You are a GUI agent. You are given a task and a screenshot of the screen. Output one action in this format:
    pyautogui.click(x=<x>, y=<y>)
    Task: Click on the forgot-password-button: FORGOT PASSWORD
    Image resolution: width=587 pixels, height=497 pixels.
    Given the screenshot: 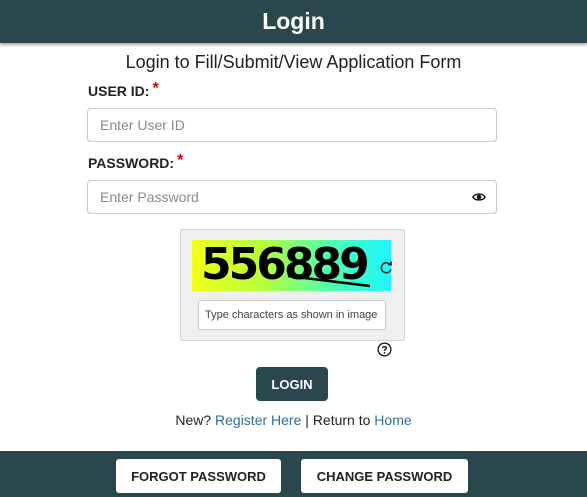 What is the action you would take?
    pyautogui.click(x=198, y=476)
    